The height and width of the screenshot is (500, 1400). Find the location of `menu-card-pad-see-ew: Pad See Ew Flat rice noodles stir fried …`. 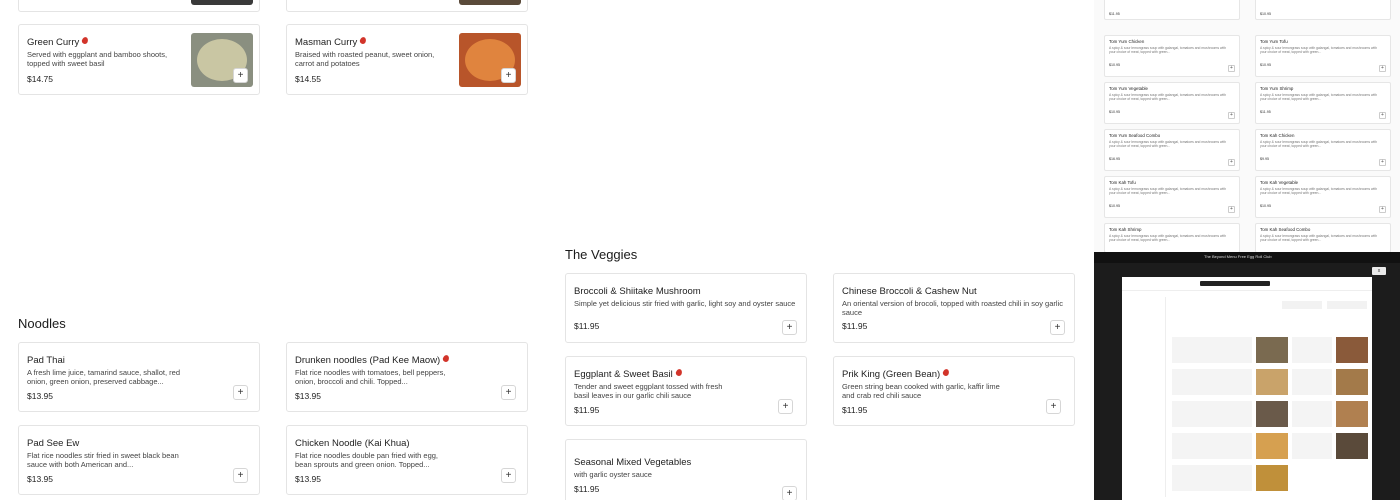

menu-card-pad-see-ew: Pad See Ew Flat rice noodles stir fried … is located at coordinates (139, 460).